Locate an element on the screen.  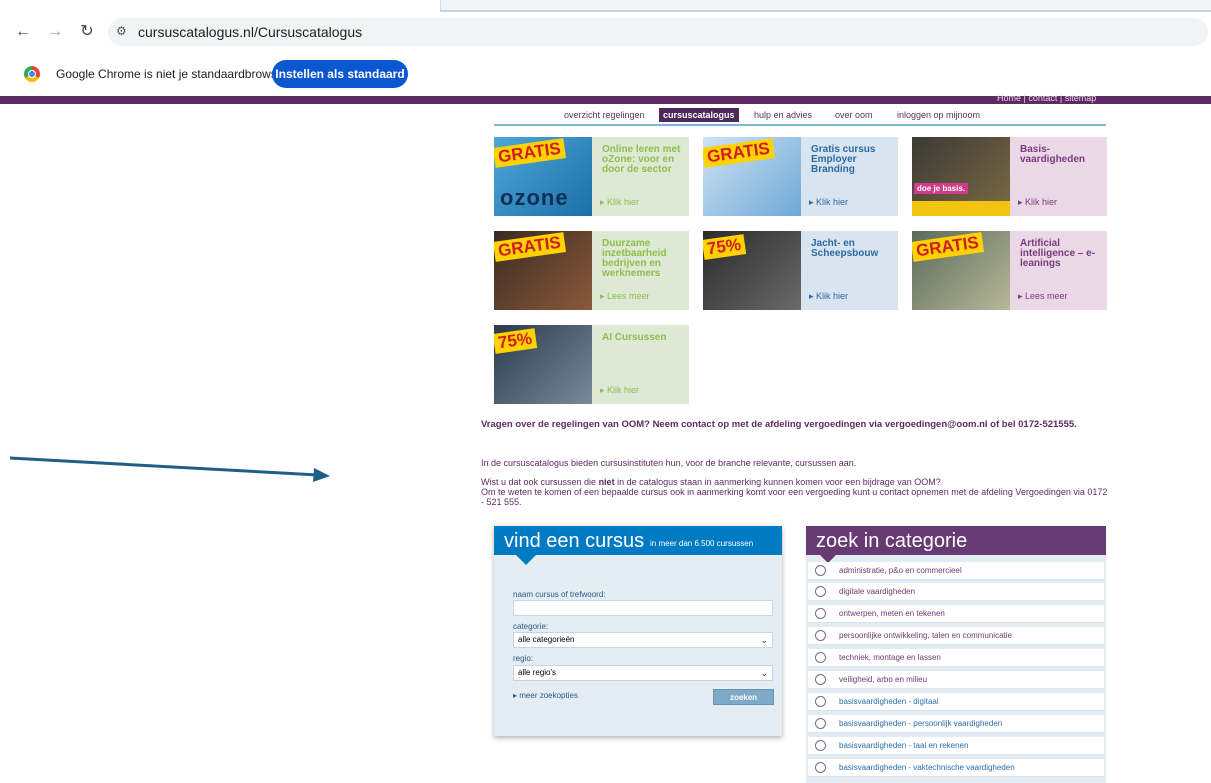
card-title: Gratis cursus Employer Branding is located at coordinates (853, 160).